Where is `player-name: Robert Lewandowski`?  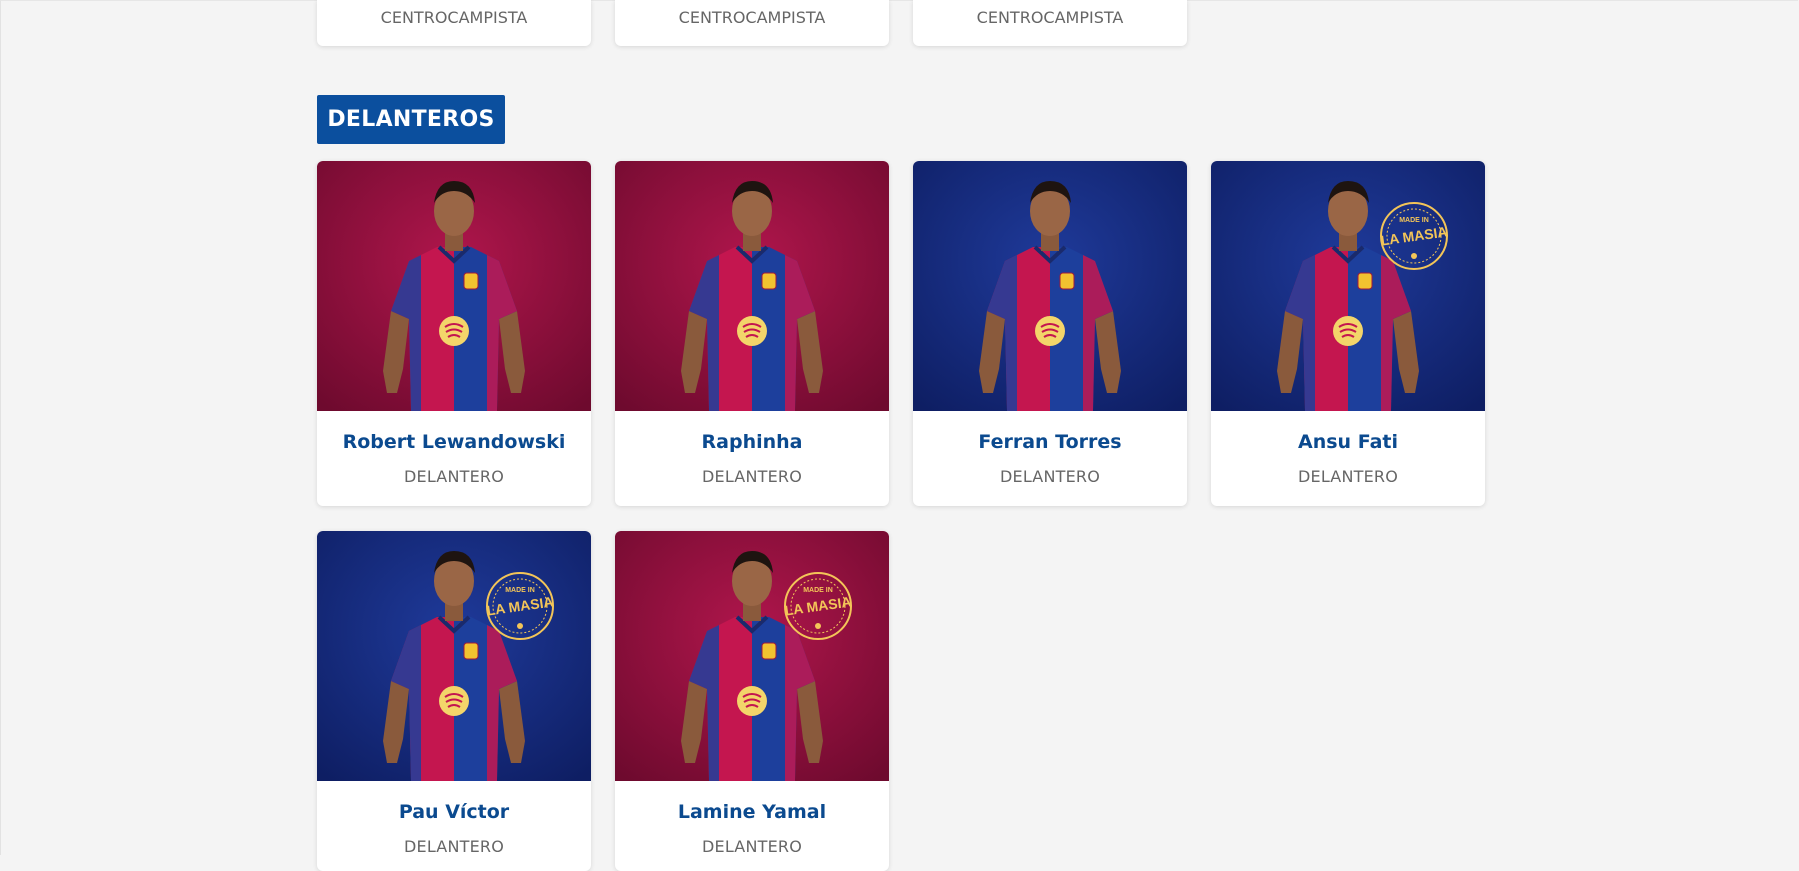 player-name: Robert Lewandowski is located at coordinates (454, 442).